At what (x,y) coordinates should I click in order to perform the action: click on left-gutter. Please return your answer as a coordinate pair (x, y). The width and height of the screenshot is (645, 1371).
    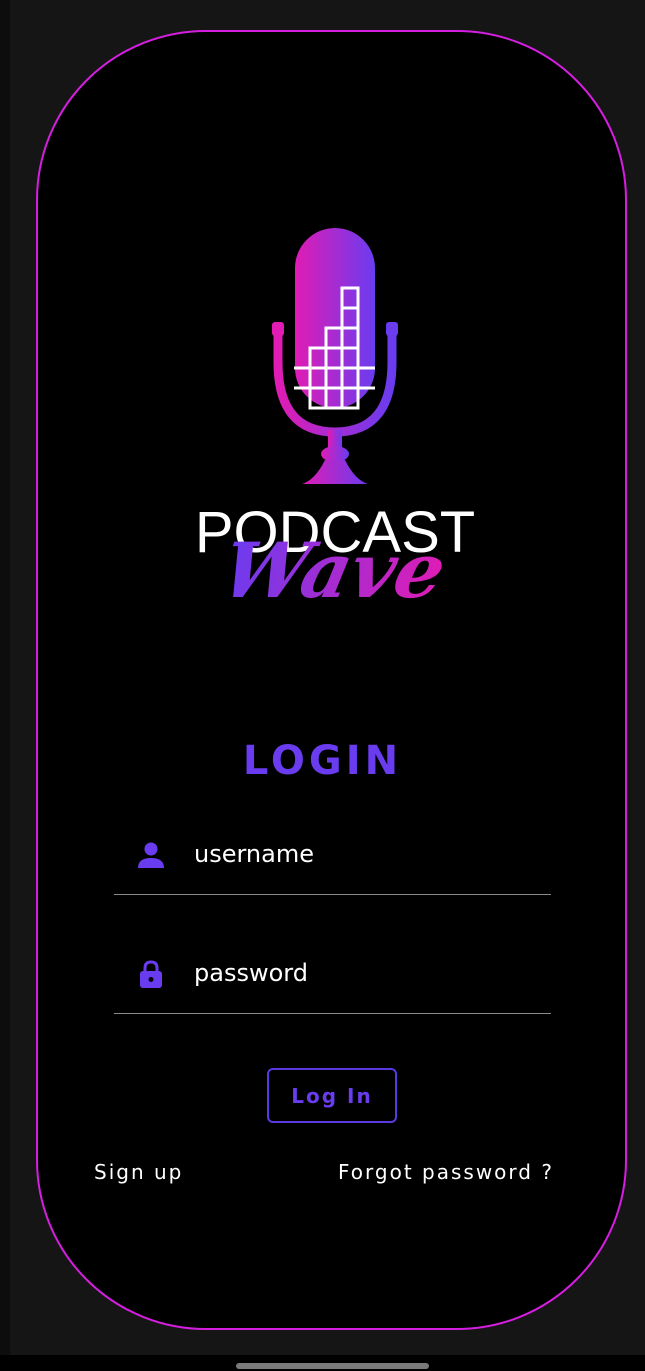
    Looking at the image, I should click on (5, 677).